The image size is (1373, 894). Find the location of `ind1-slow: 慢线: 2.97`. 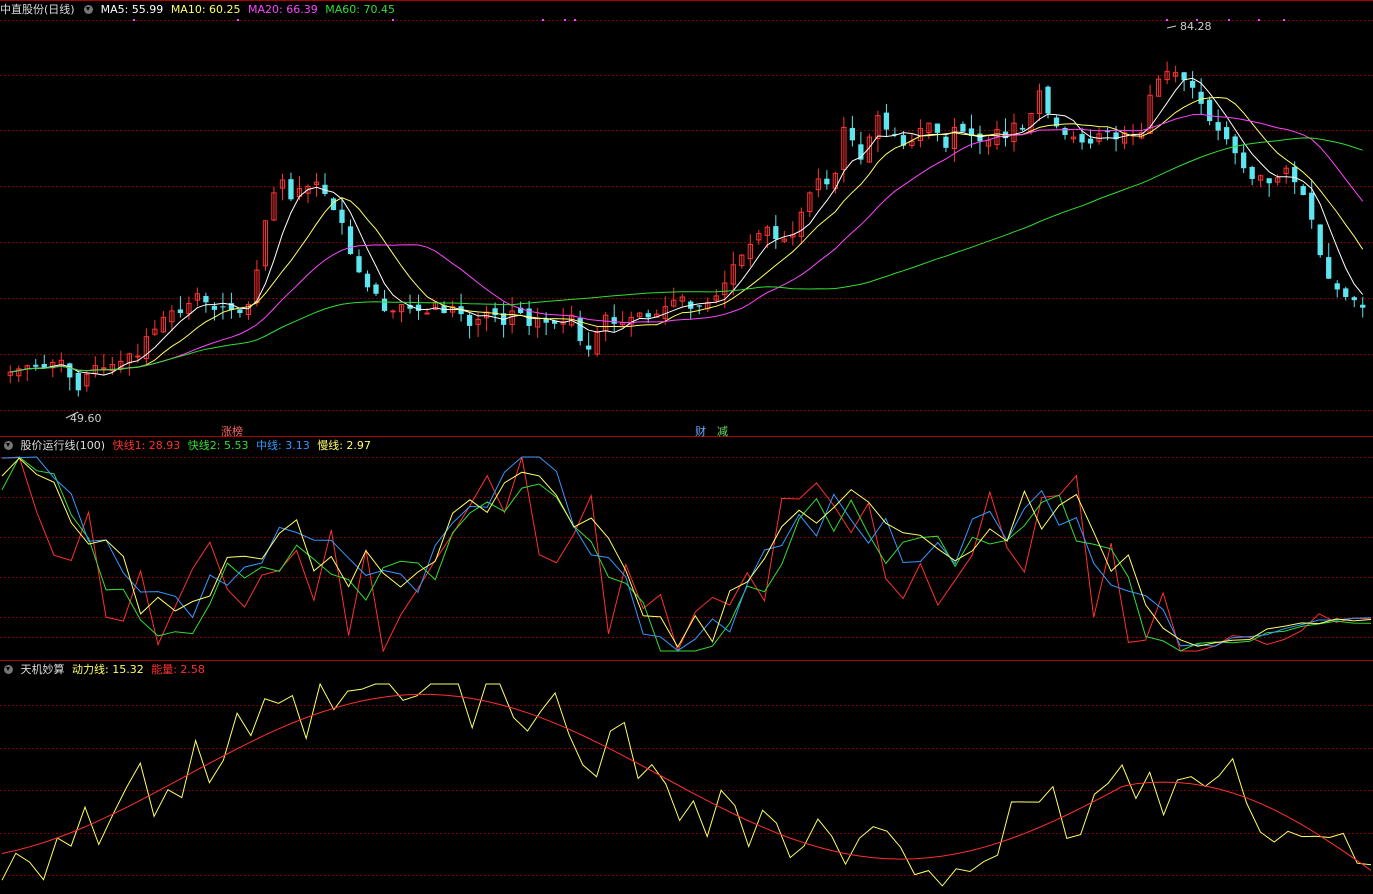

ind1-slow: 慢线: 2.97 is located at coordinates (344, 445).